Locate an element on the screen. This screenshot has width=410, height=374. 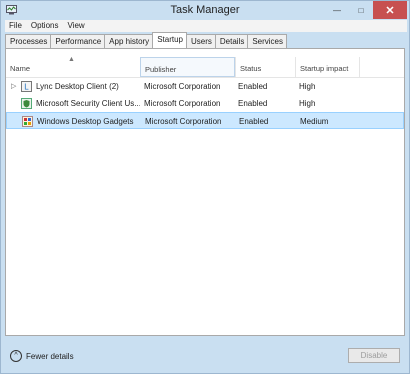
maximize-button: □ is located at coordinates (361, 10).